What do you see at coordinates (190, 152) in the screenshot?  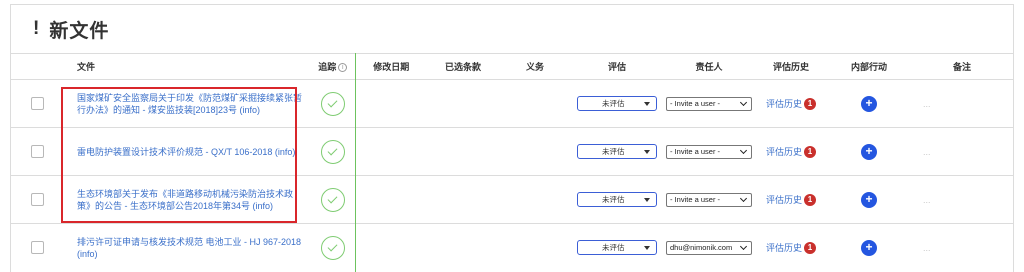 I see `document-link: 雷电防护装置设计技术评价规范 - QX/T 106-2018 (info)` at bounding box center [190, 152].